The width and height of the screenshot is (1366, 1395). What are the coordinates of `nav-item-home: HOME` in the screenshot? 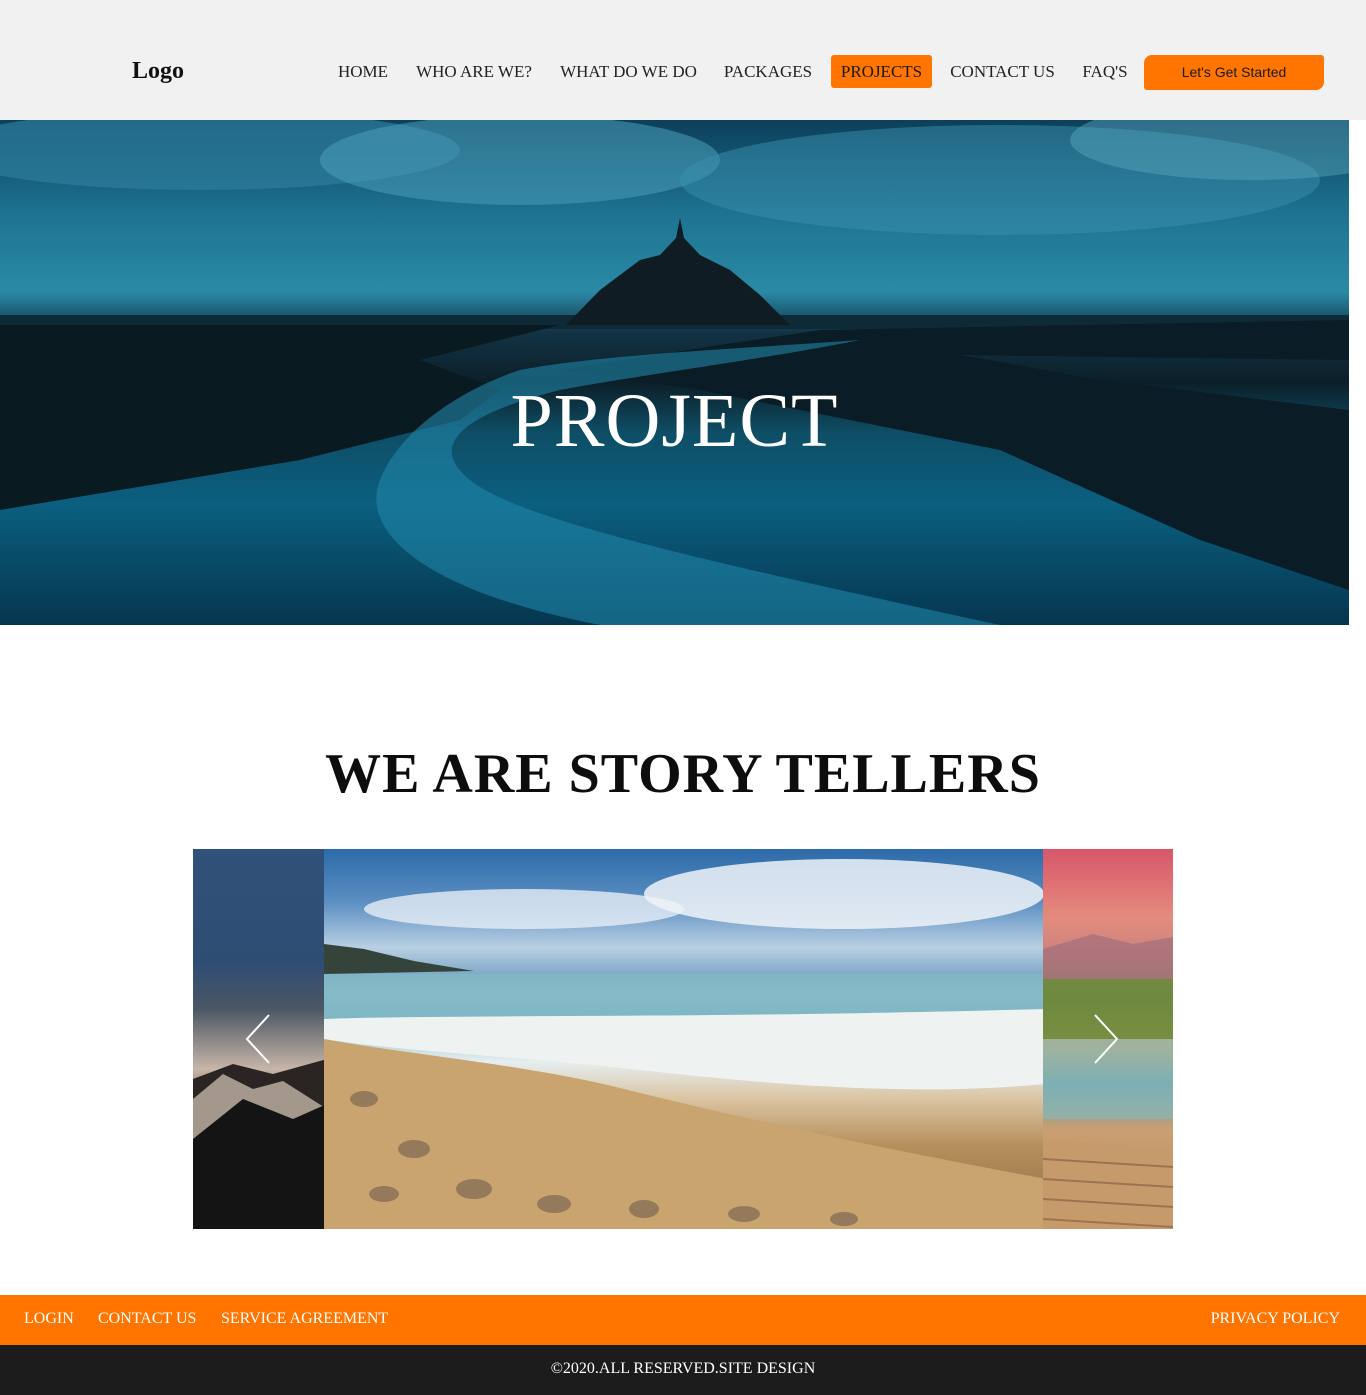 It's located at (363, 71).